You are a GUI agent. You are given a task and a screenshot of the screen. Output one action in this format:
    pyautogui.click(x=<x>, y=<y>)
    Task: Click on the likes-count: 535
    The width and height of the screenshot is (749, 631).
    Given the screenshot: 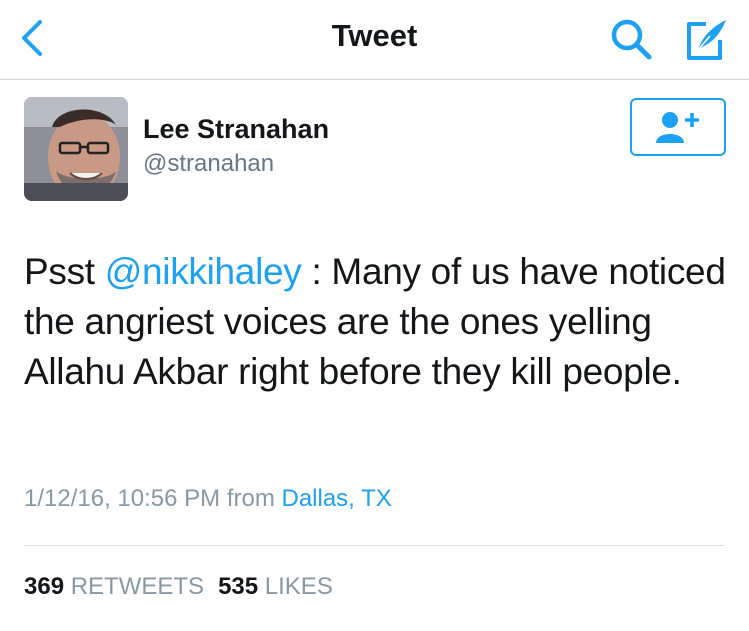 What is the action you would take?
    pyautogui.click(x=238, y=586)
    